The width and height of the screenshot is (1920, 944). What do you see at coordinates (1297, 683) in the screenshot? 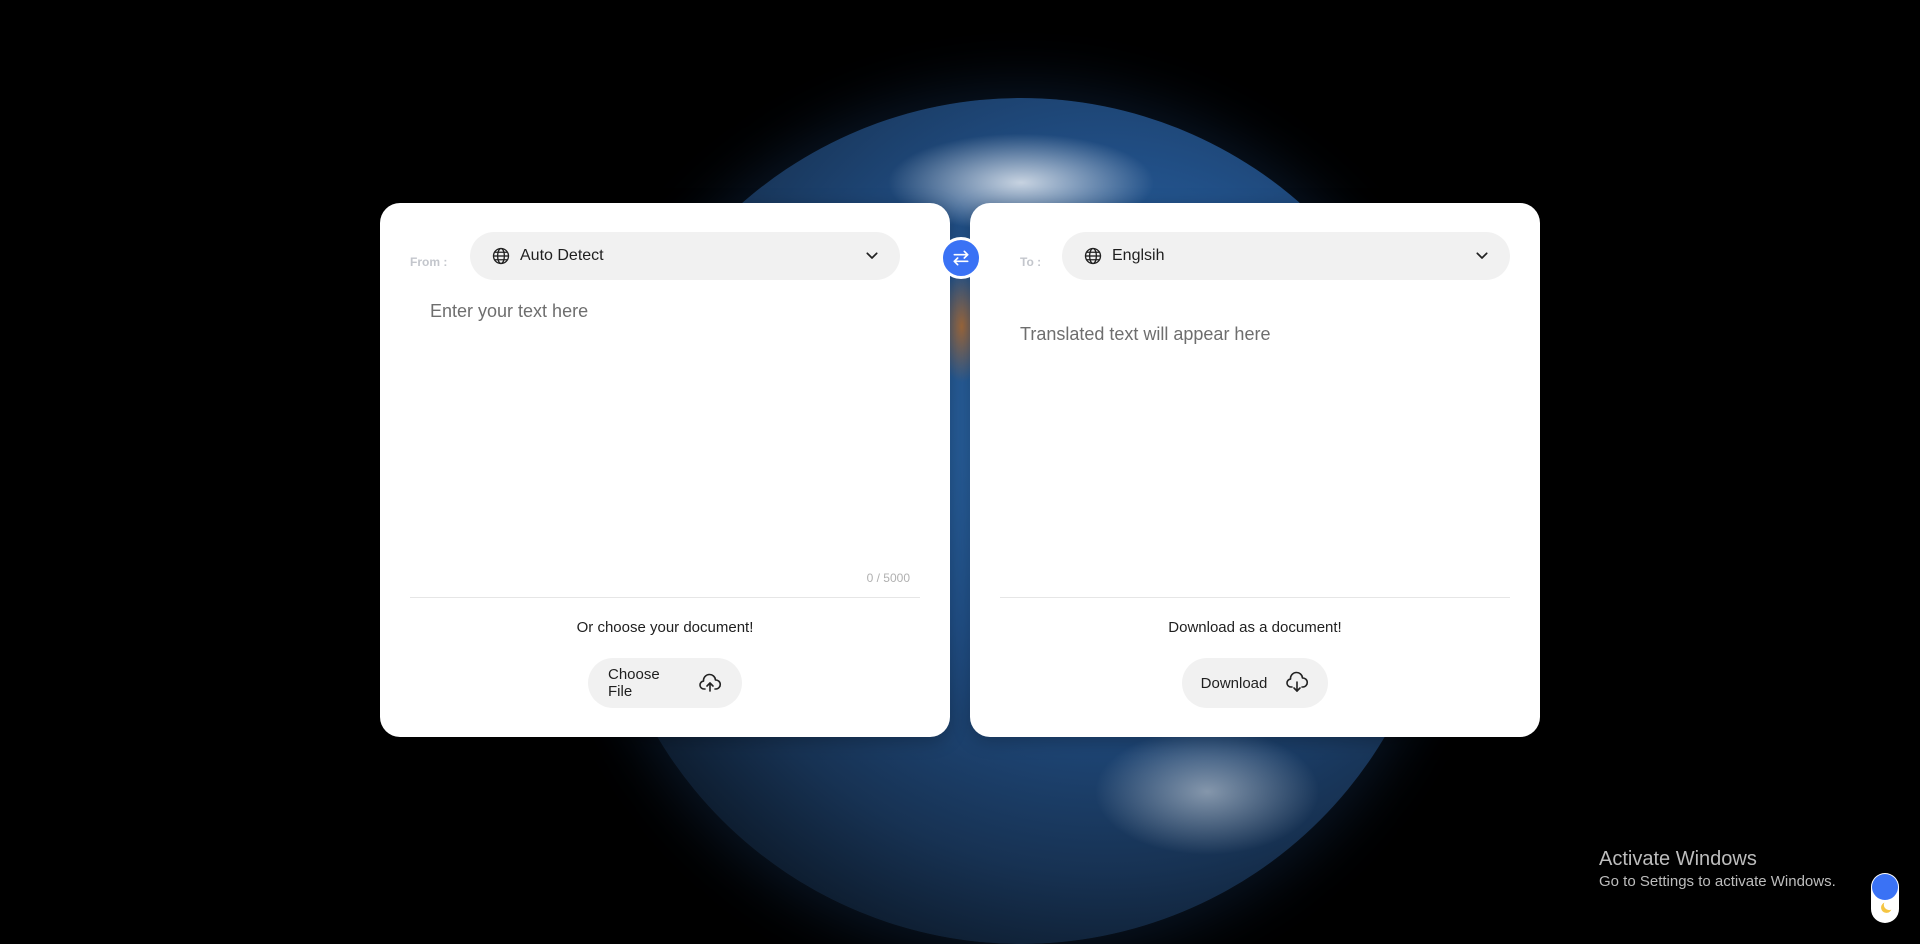
I see `cloud-download-icon` at bounding box center [1297, 683].